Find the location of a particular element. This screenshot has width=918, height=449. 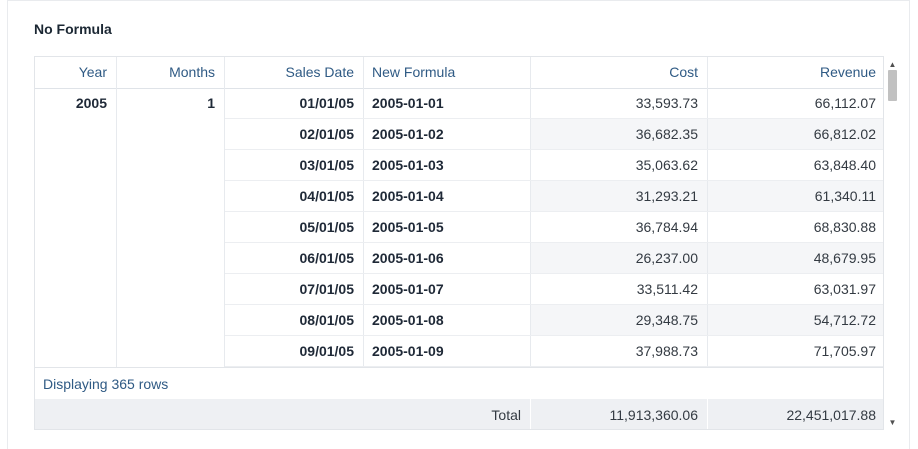

sales-date-cell: 04/01/05 is located at coordinates (294, 196).